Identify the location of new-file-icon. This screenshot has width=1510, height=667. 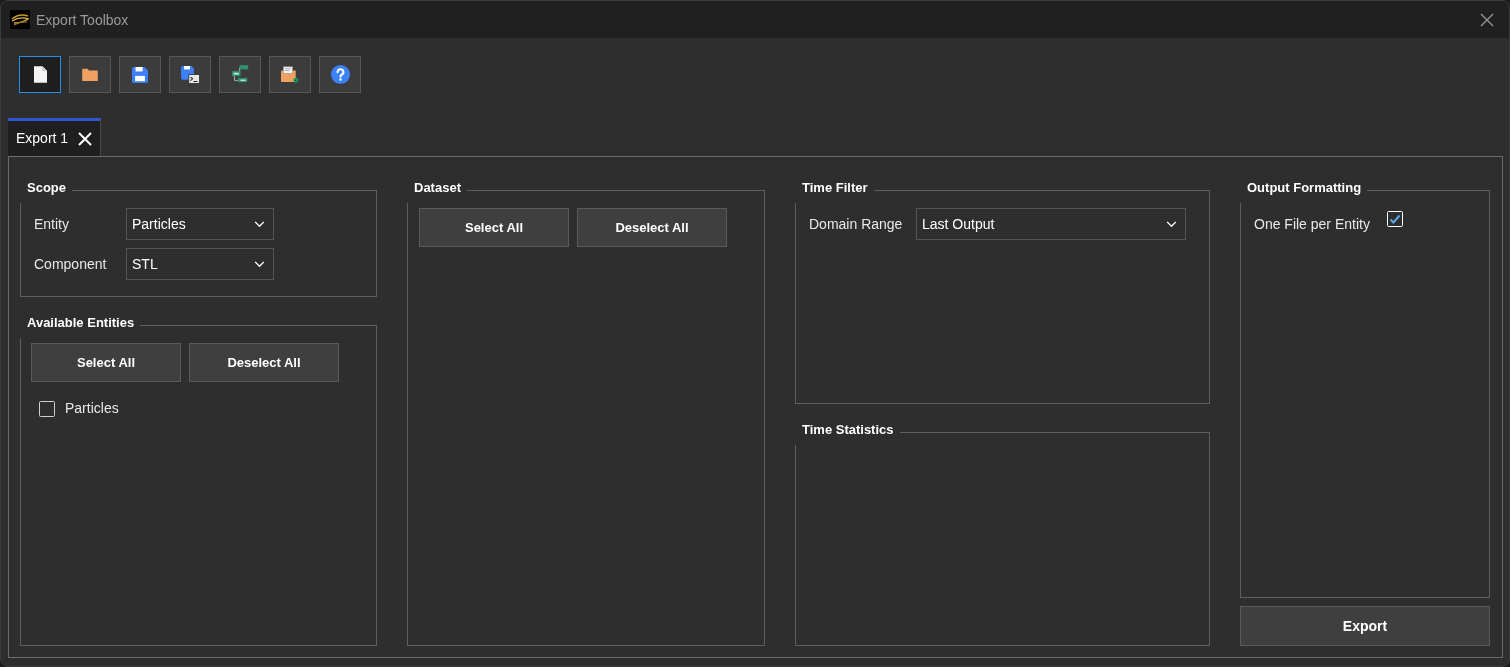
(40, 74).